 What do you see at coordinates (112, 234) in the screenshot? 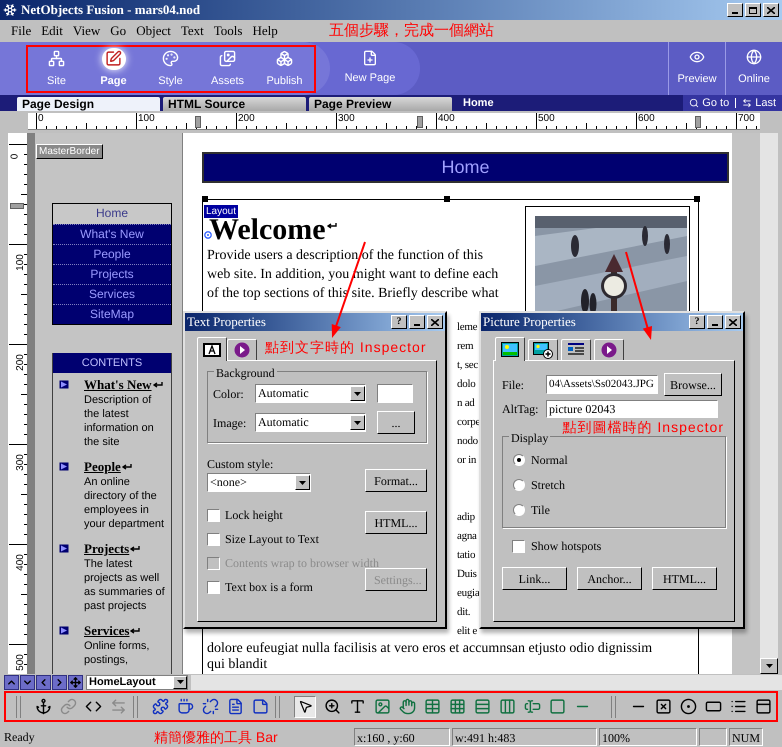
I see `nav-link: What's New` at bounding box center [112, 234].